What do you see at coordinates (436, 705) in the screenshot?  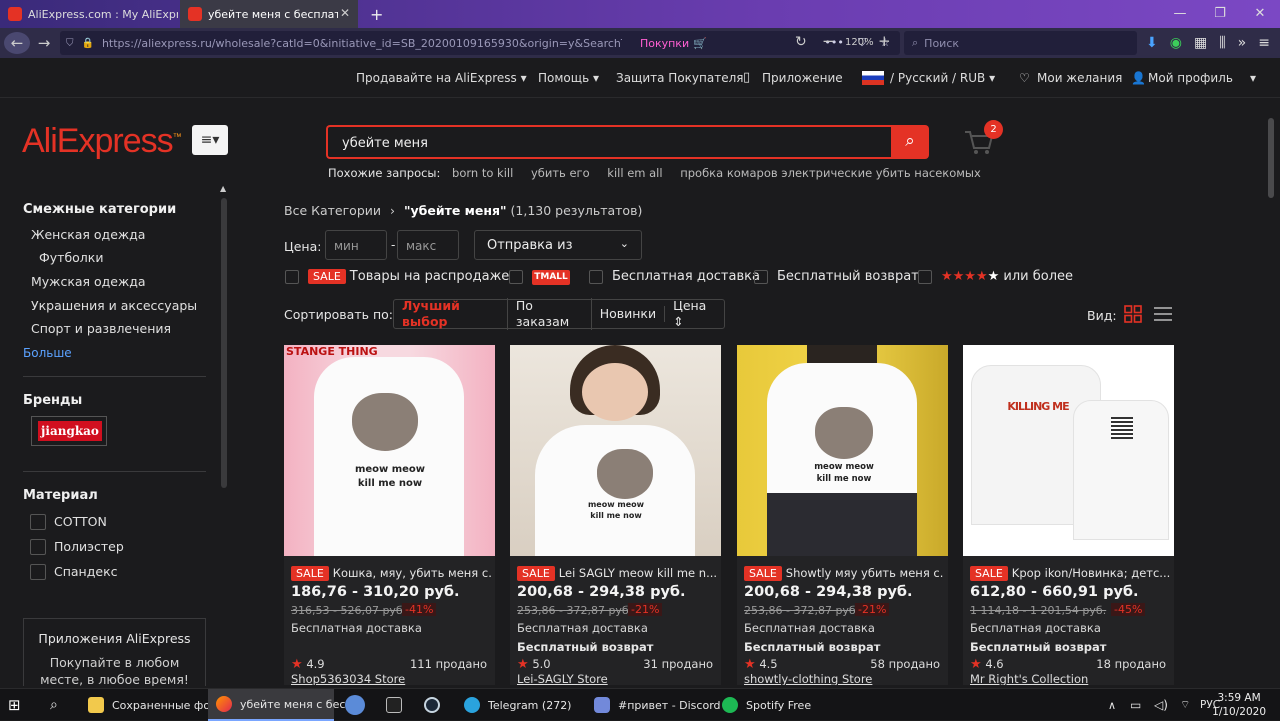 I see `taskbar-app-steam` at bounding box center [436, 705].